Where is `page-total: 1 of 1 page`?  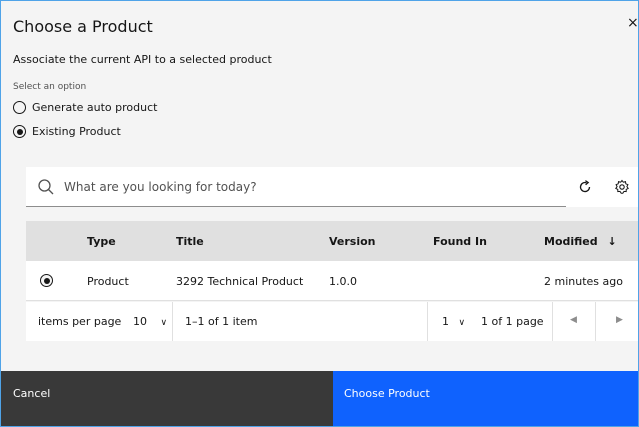 page-total: 1 of 1 page is located at coordinates (512, 321).